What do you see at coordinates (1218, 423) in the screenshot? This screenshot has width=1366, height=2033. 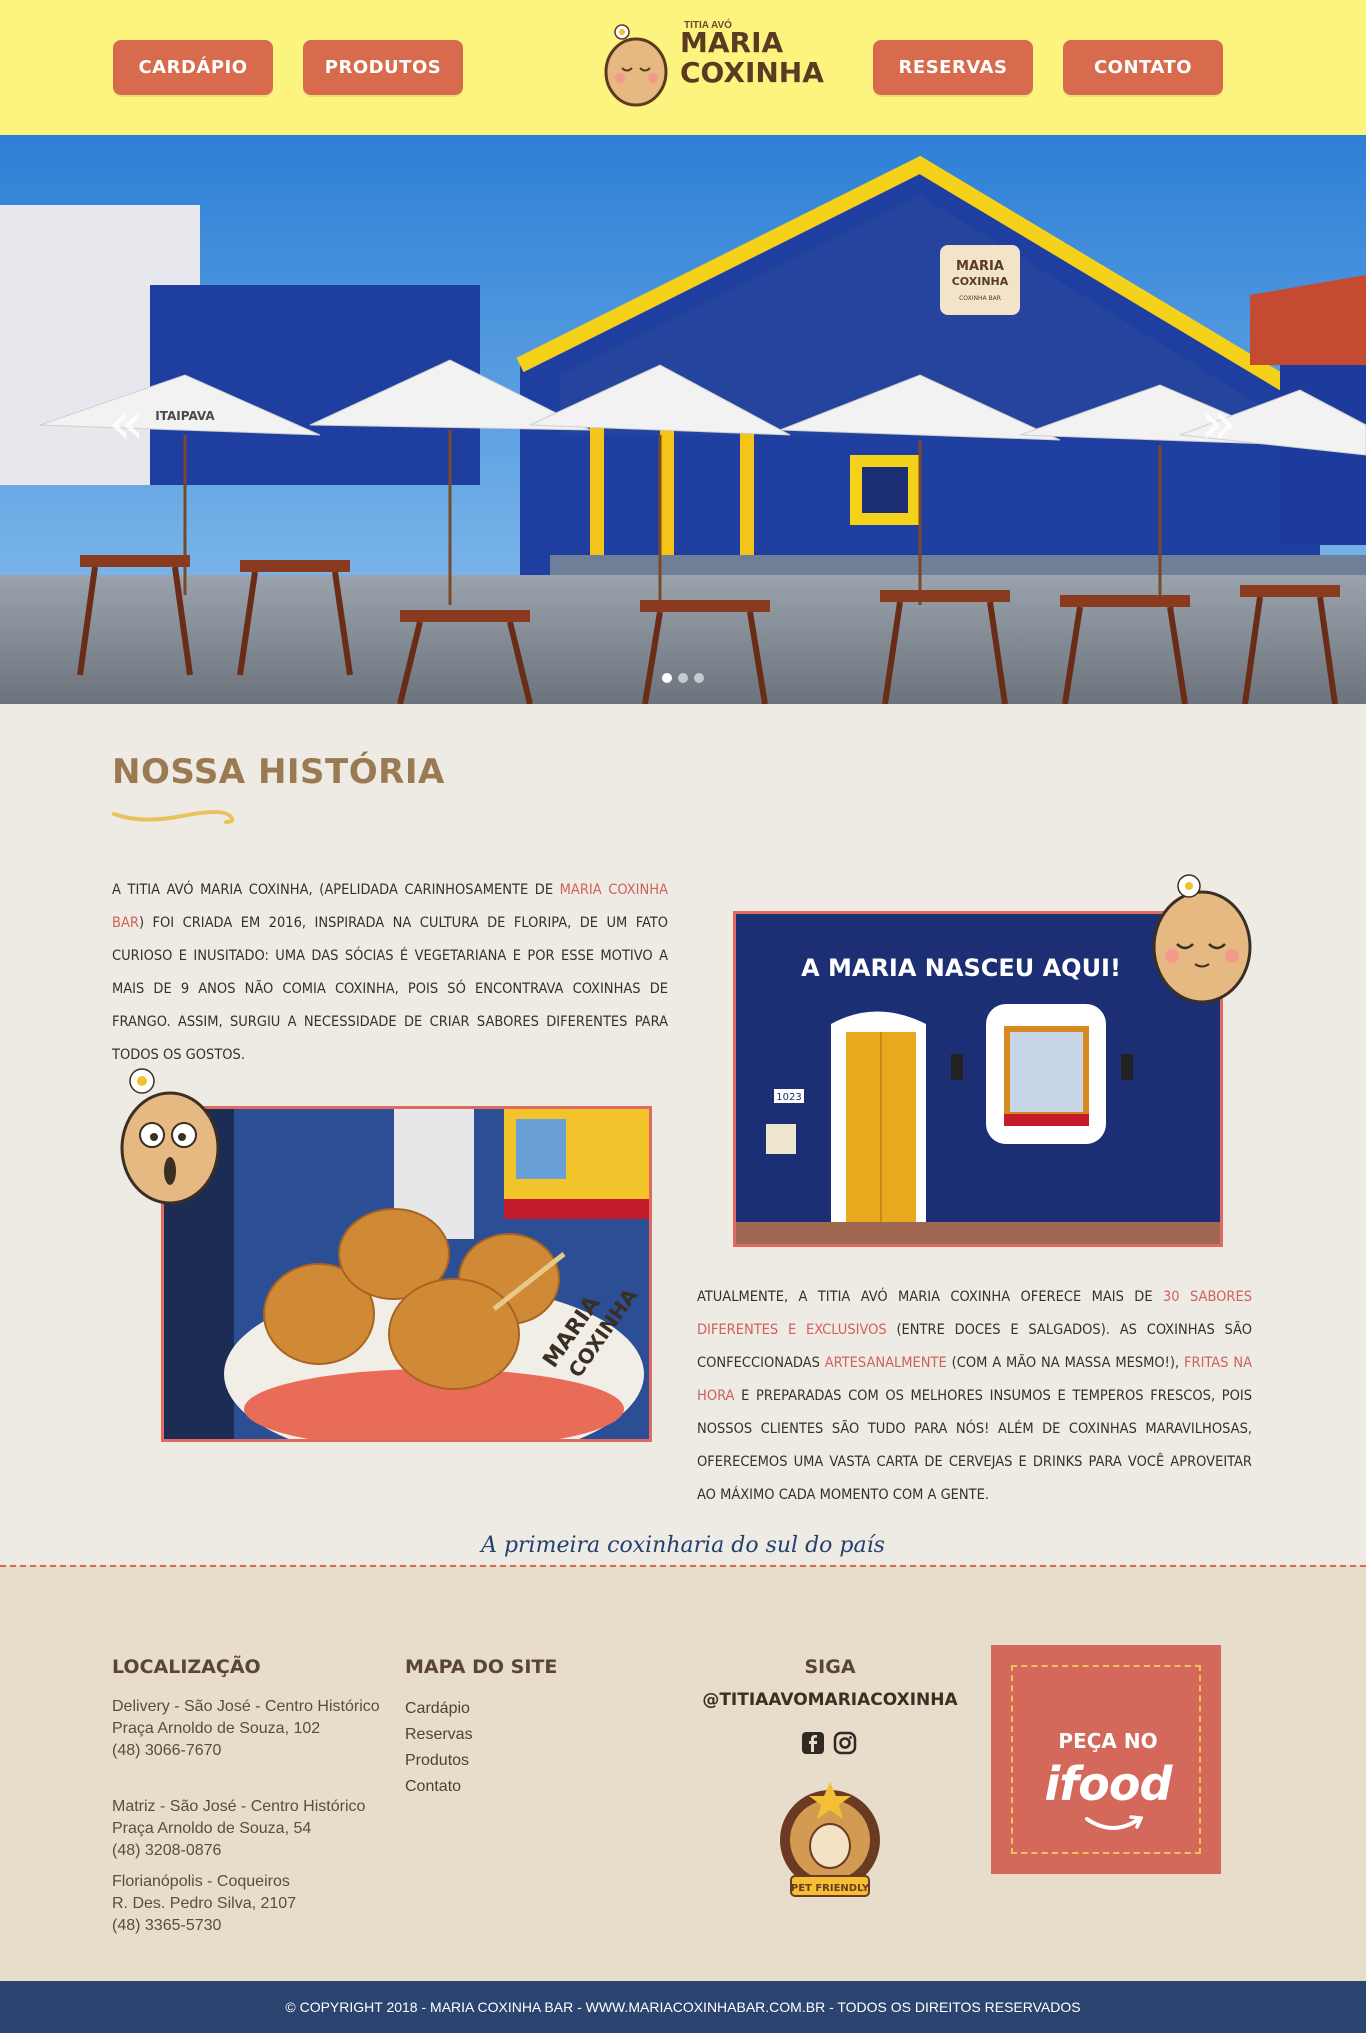 I see `slider-next-arrow-icon: »` at bounding box center [1218, 423].